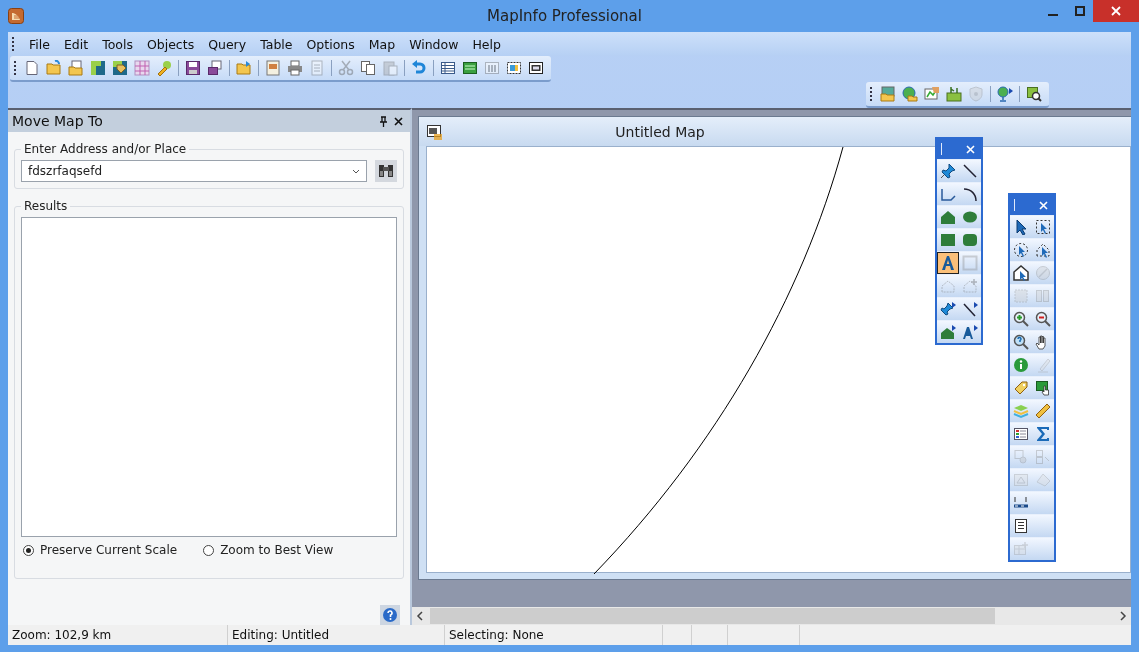 The image size is (1139, 652). I want to click on globe-arrow-icon, so click(1005, 94).